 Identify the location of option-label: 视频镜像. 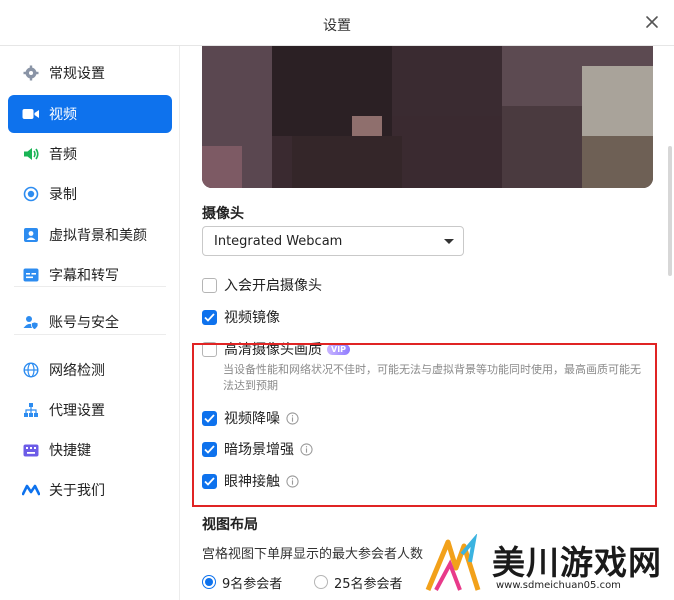
(252, 318).